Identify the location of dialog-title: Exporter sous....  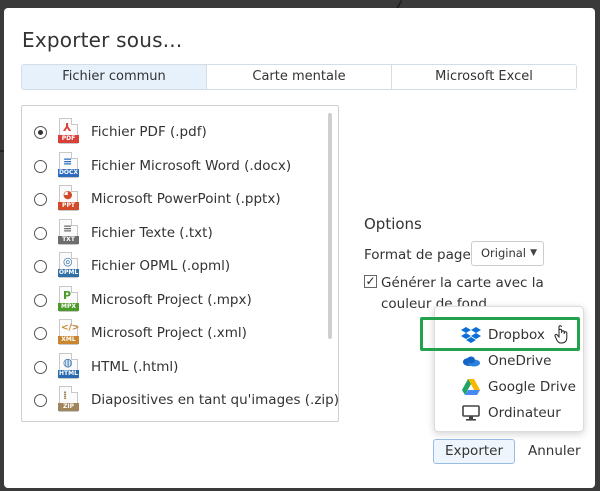
(102, 40).